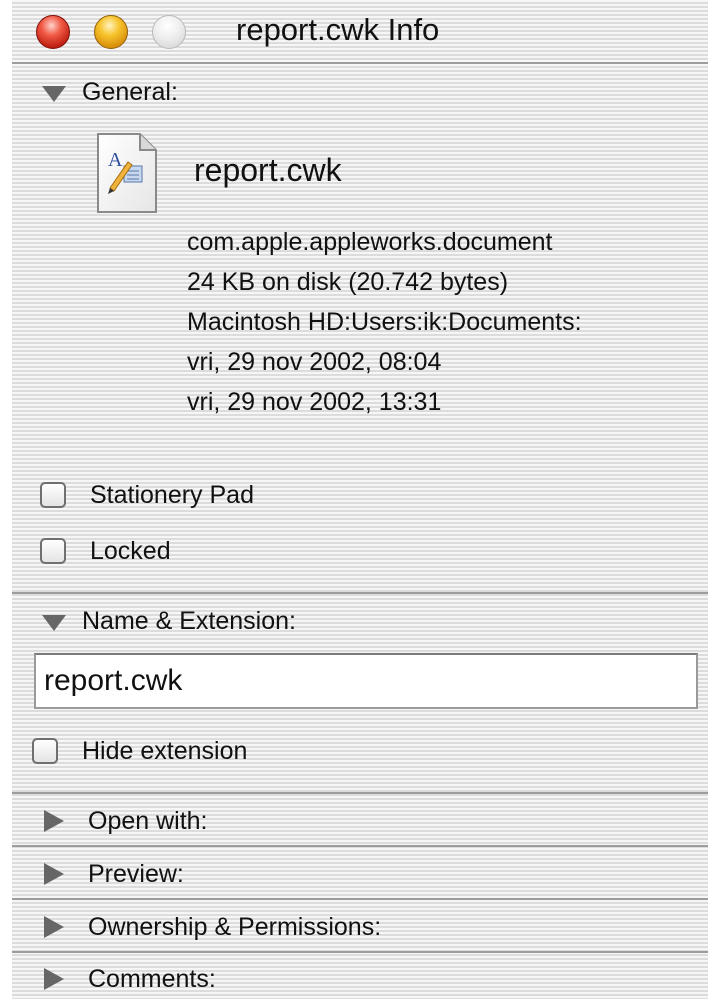 This screenshot has height=999, width=708. I want to click on title-bar: report.cwk Info, so click(360, 31).